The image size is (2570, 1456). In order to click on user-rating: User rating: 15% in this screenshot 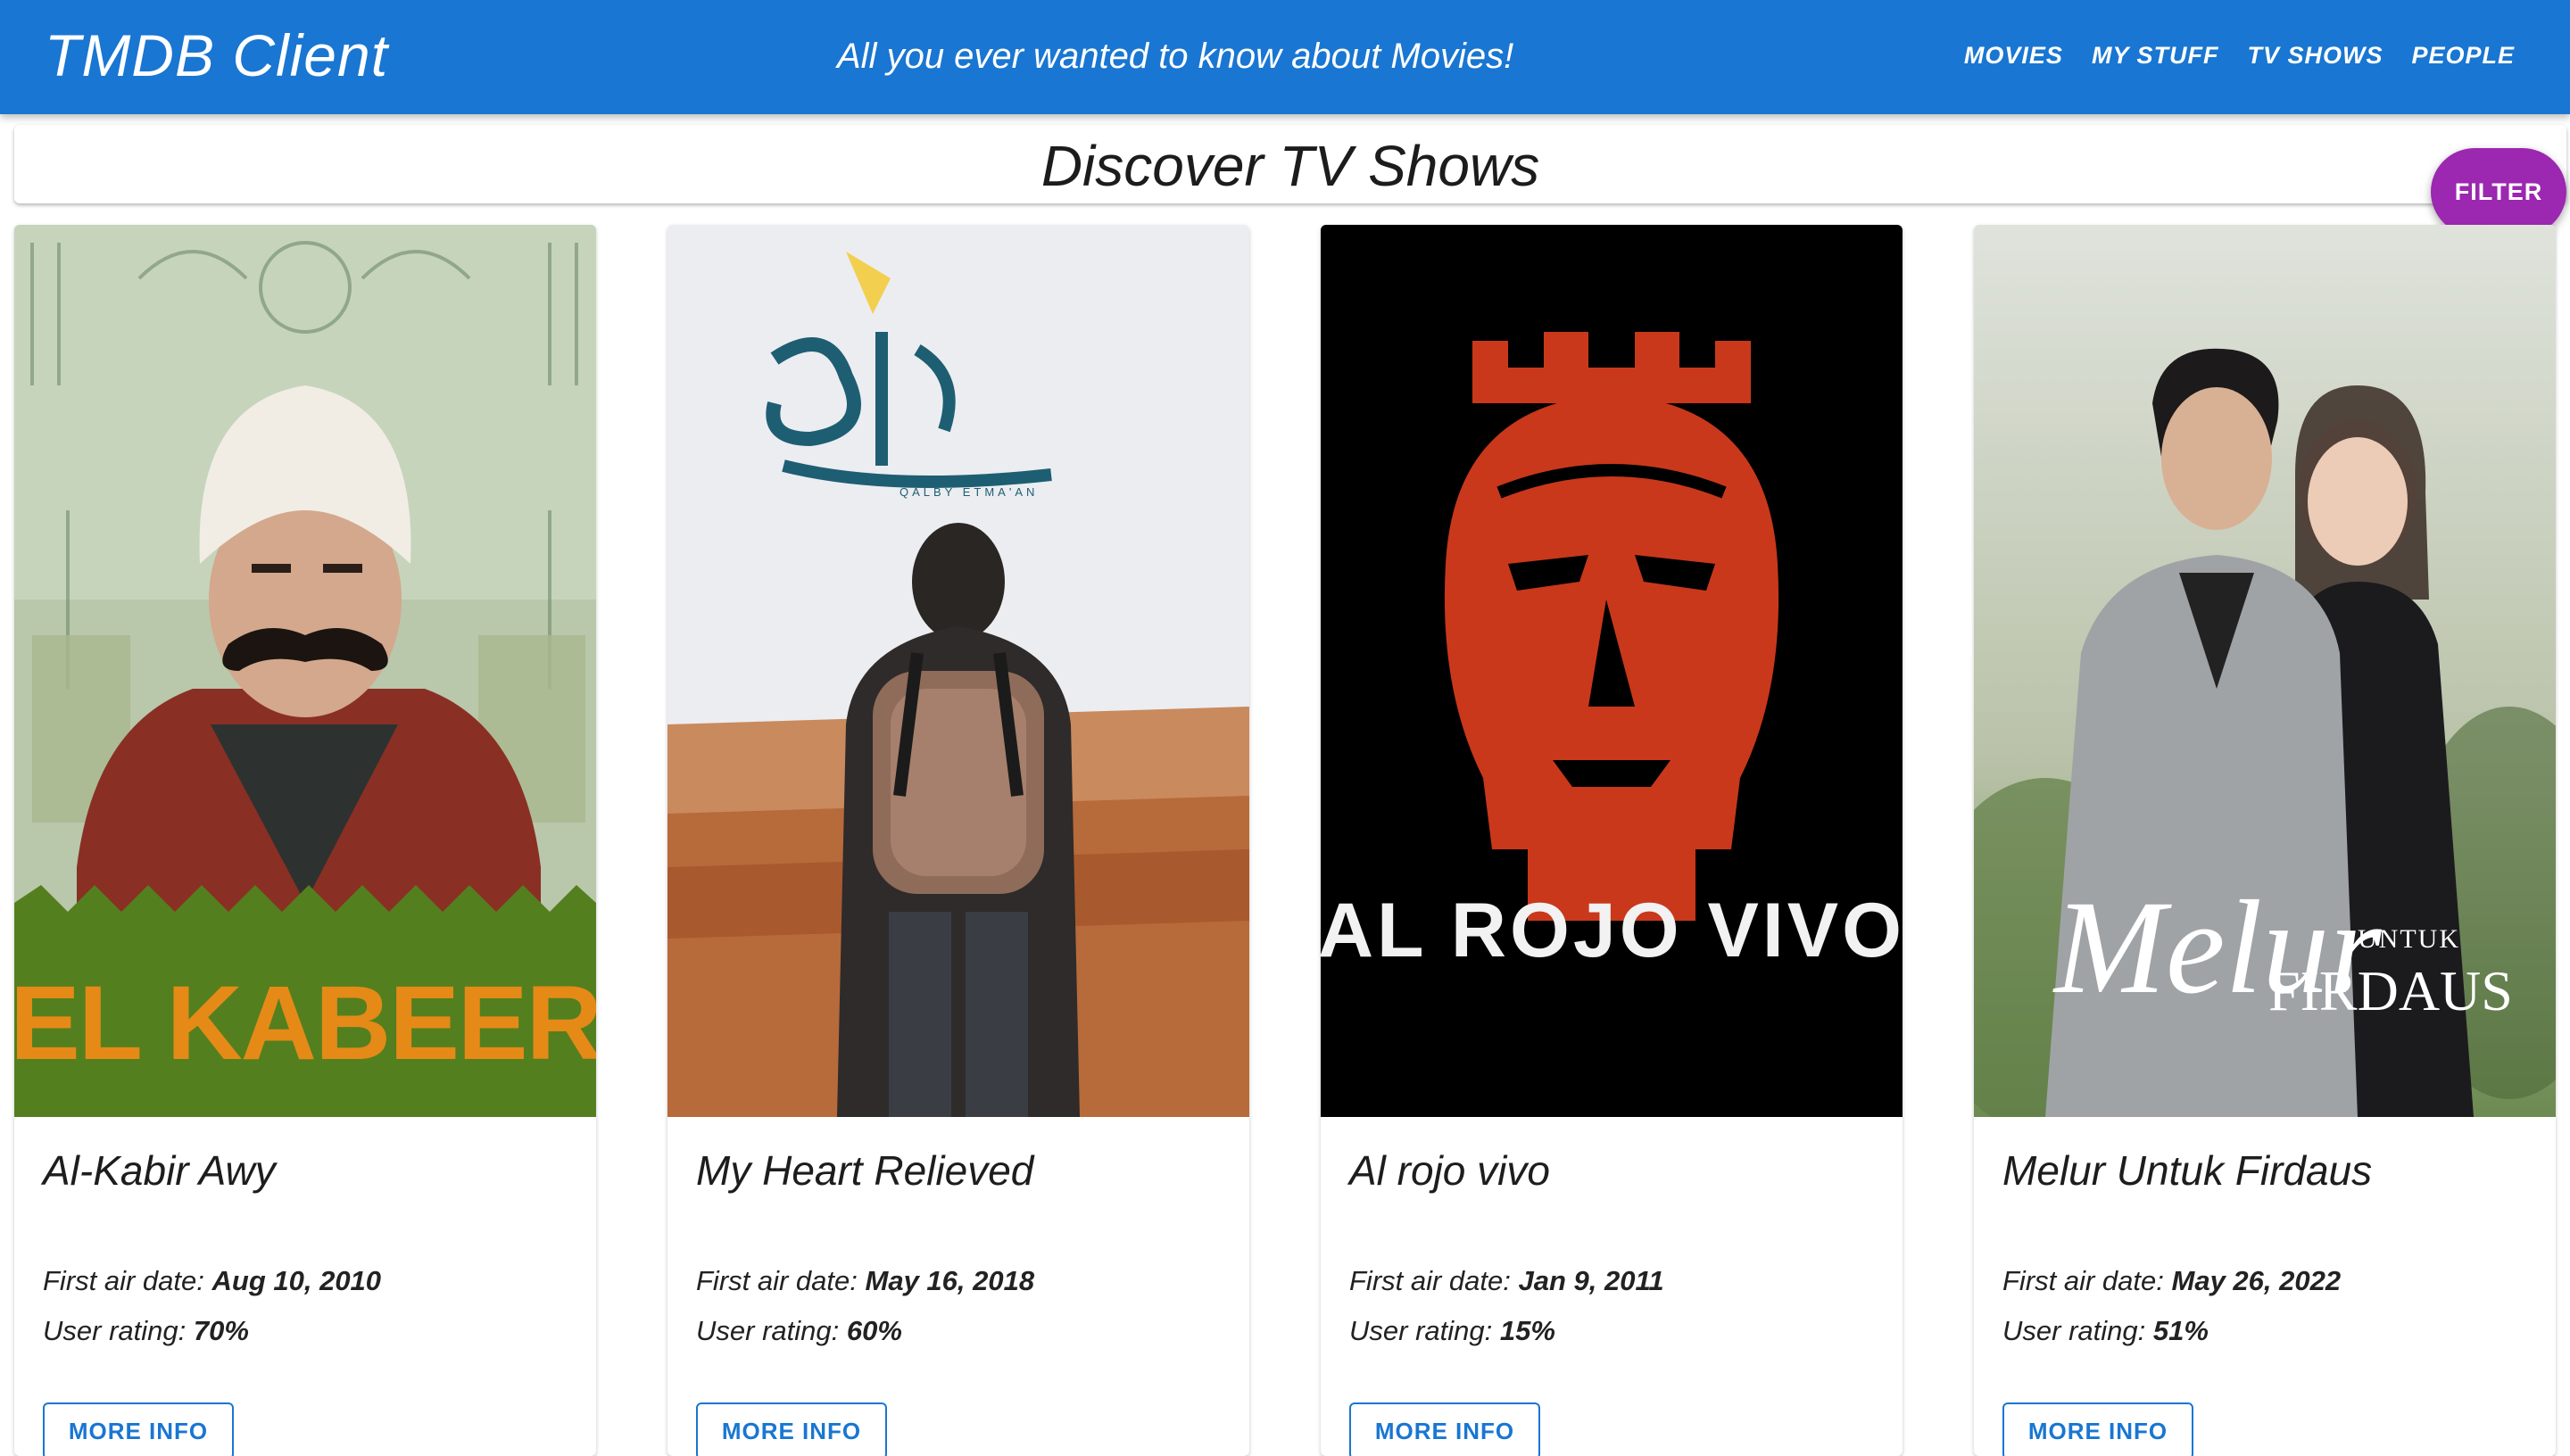, I will do `click(1452, 1330)`.